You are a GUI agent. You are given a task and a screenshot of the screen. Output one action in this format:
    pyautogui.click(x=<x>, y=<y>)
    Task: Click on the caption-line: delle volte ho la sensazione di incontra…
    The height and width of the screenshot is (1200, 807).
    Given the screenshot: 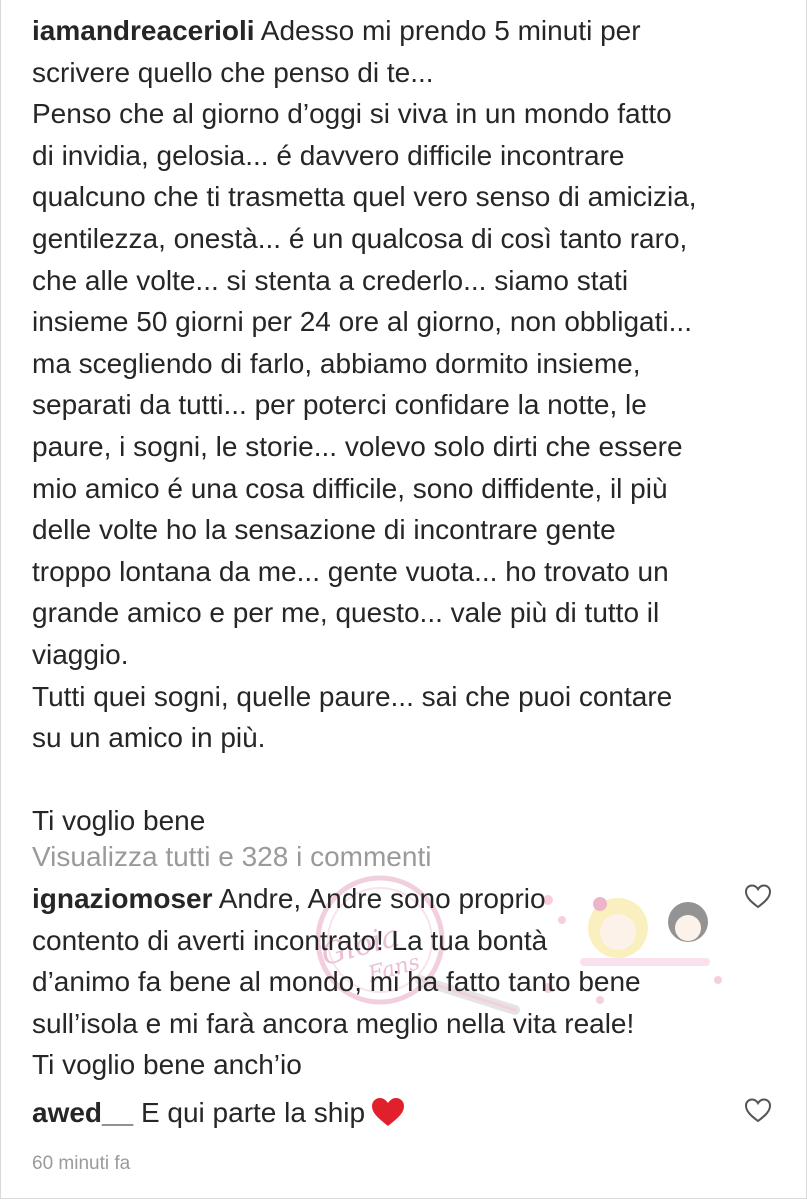 What is the action you would take?
    pyautogui.click(x=324, y=530)
    